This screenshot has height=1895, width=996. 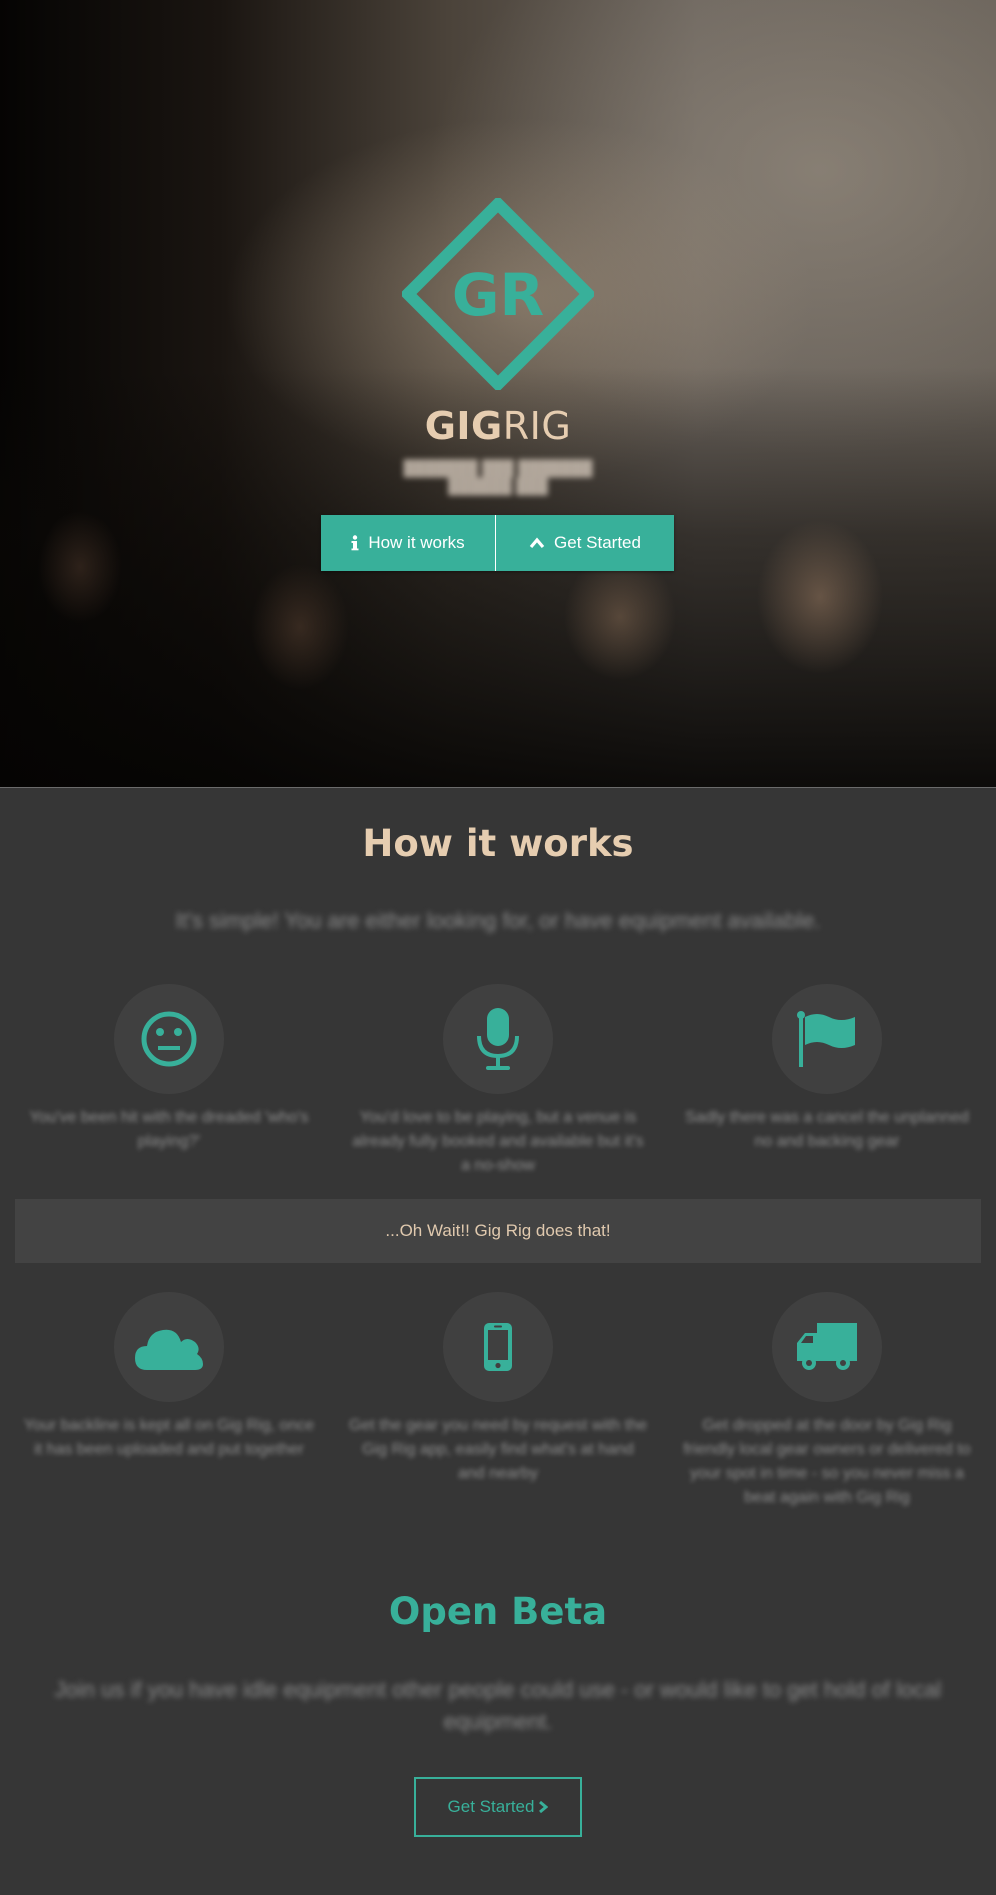 I want to click on neutral-face-icon, so click(x=169, y=1039).